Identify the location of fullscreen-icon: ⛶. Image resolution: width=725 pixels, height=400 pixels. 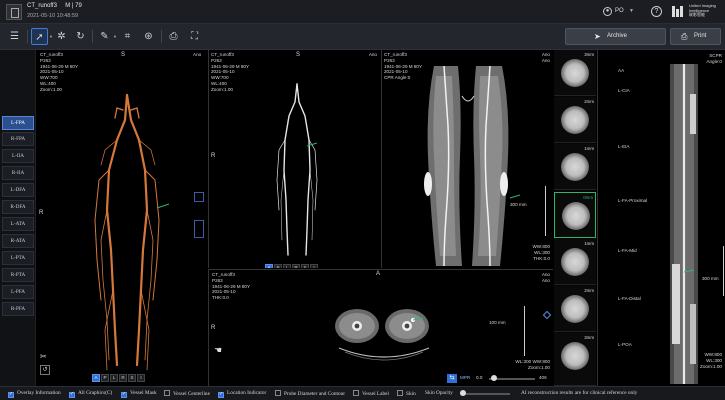
(194, 36).